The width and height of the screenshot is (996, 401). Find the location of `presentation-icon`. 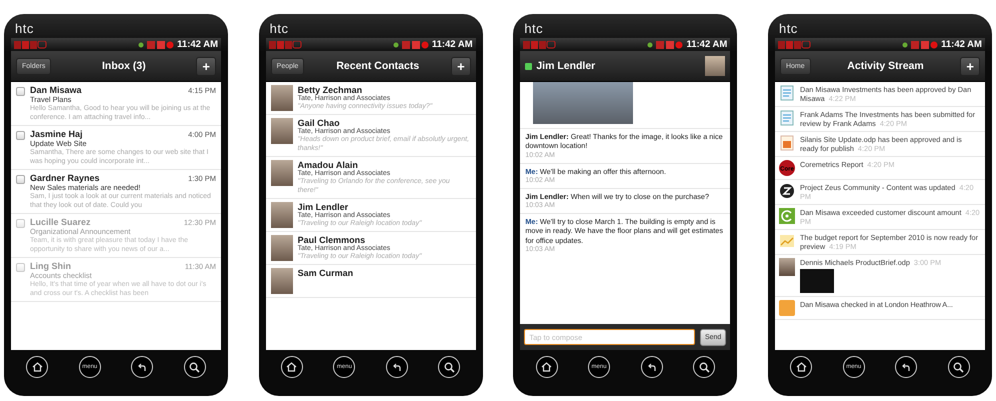

presentation-icon is located at coordinates (786, 143).